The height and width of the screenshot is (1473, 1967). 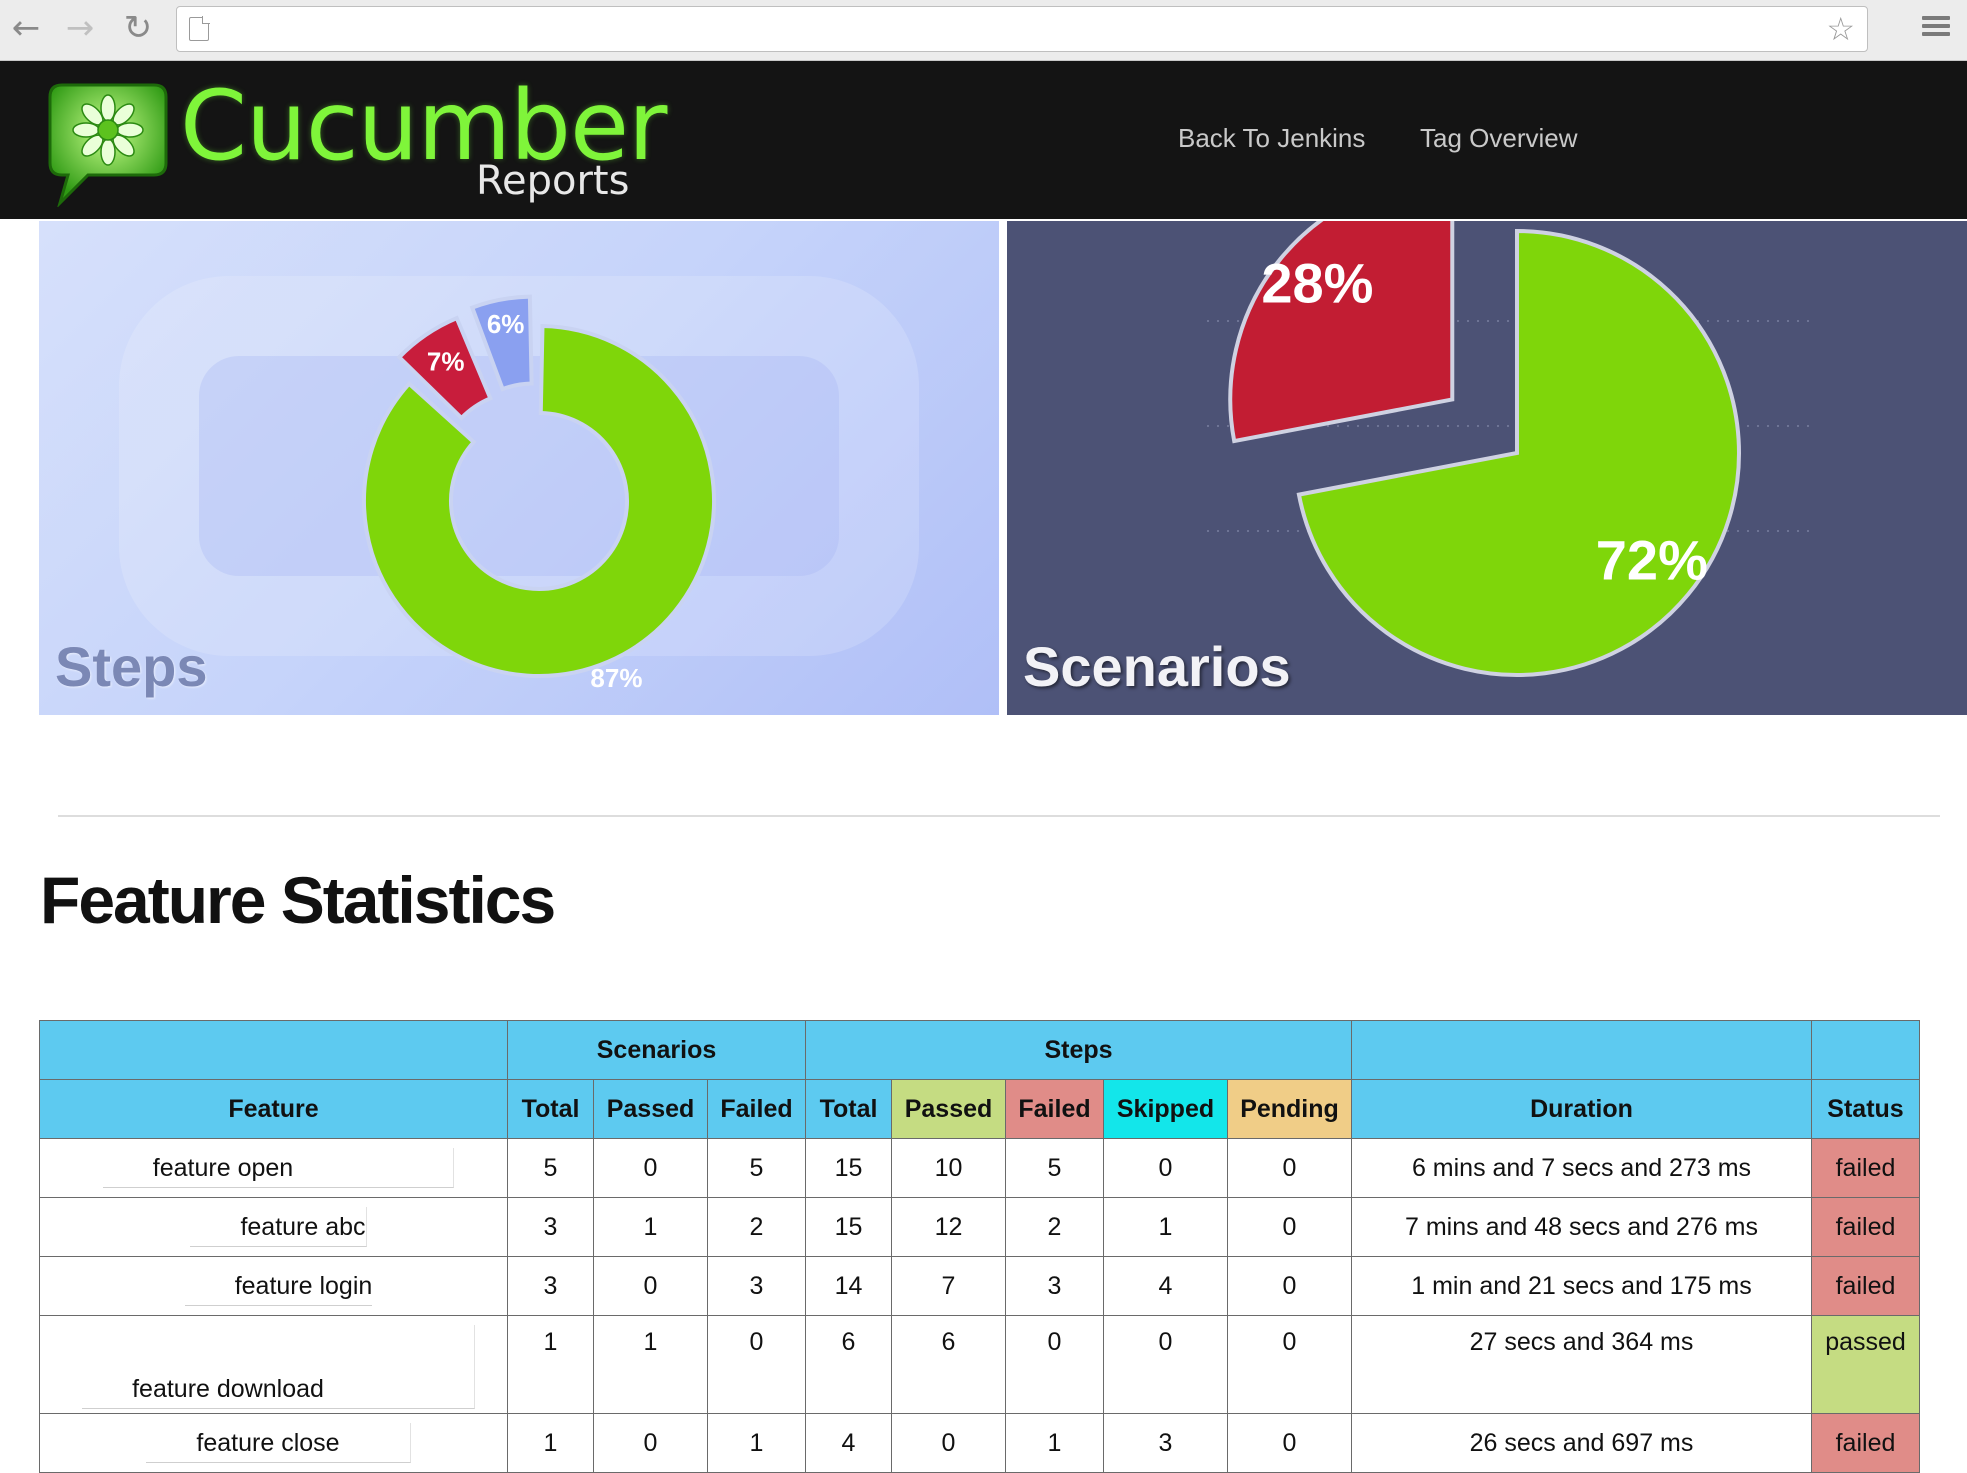 I want to click on scenarios-group-header: Scenarios, so click(x=656, y=1050).